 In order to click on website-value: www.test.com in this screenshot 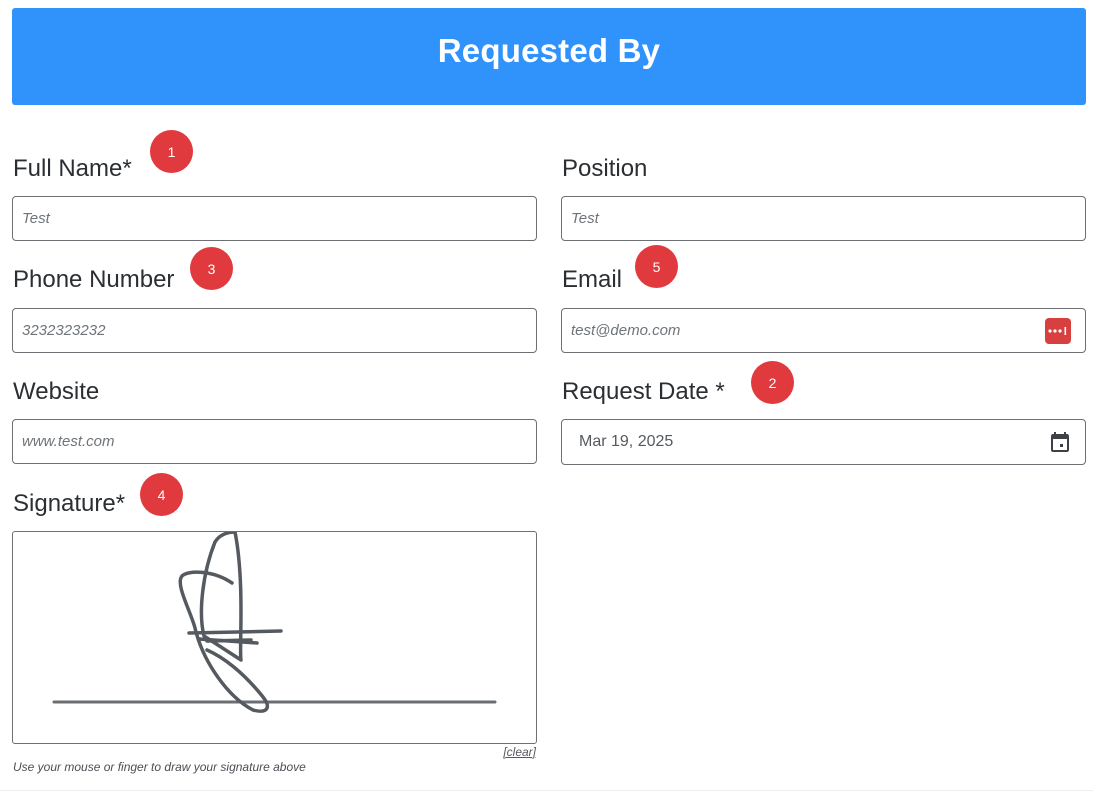, I will do `click(68, 441)`.